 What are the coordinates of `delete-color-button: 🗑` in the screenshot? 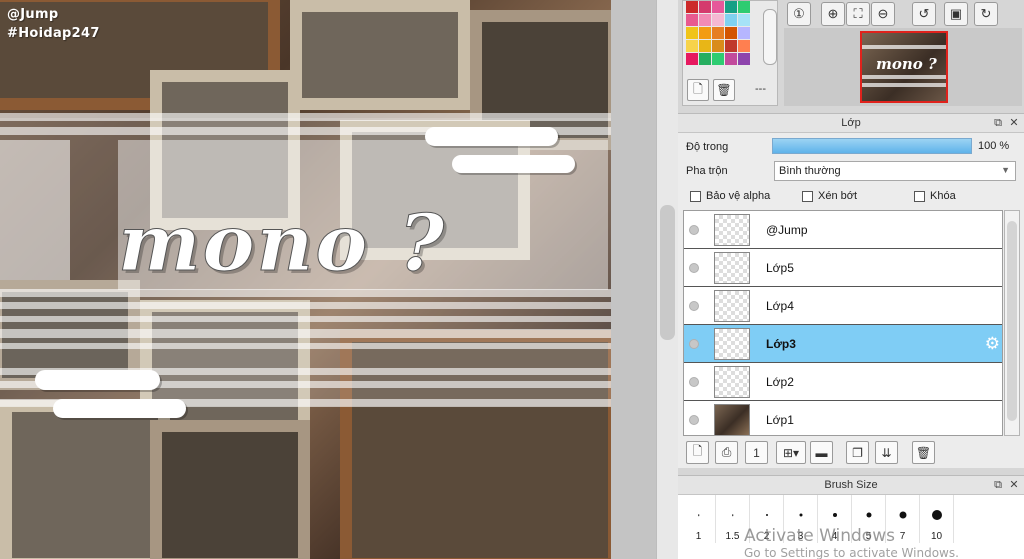 It's located at (724, 90).